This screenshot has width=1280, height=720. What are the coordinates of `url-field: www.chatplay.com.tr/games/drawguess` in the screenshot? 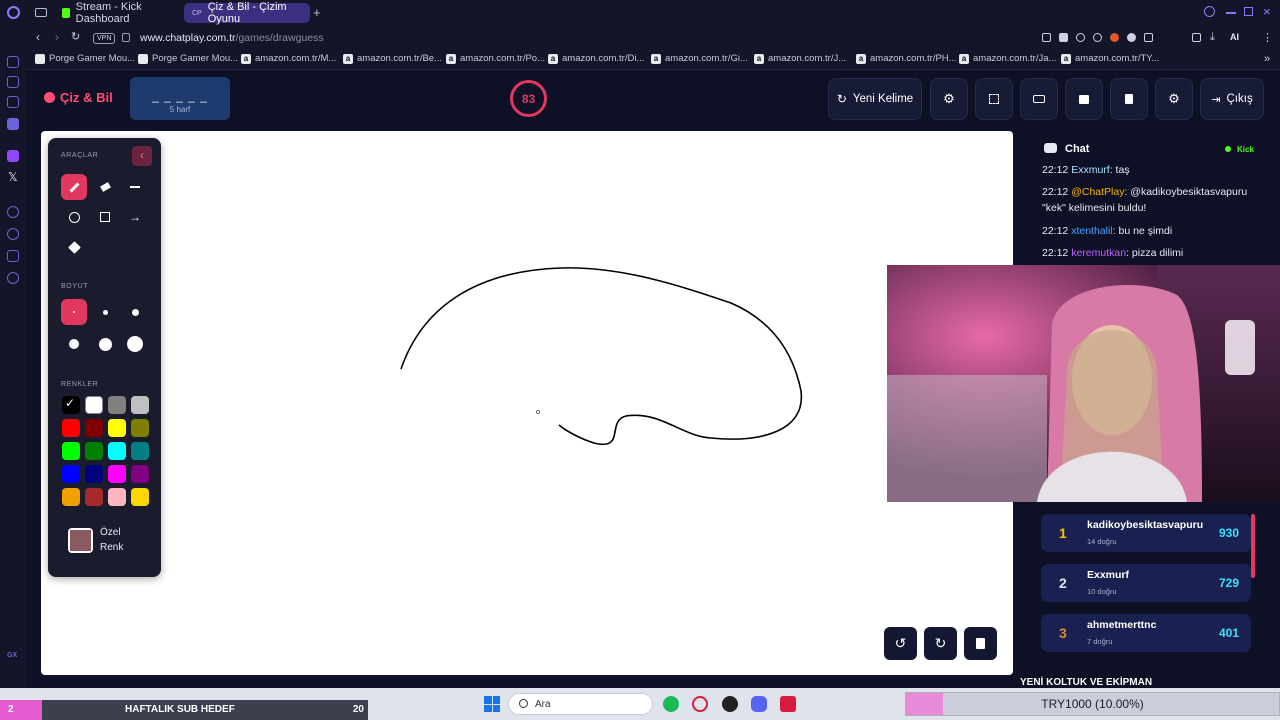 It's located at (232, 38).